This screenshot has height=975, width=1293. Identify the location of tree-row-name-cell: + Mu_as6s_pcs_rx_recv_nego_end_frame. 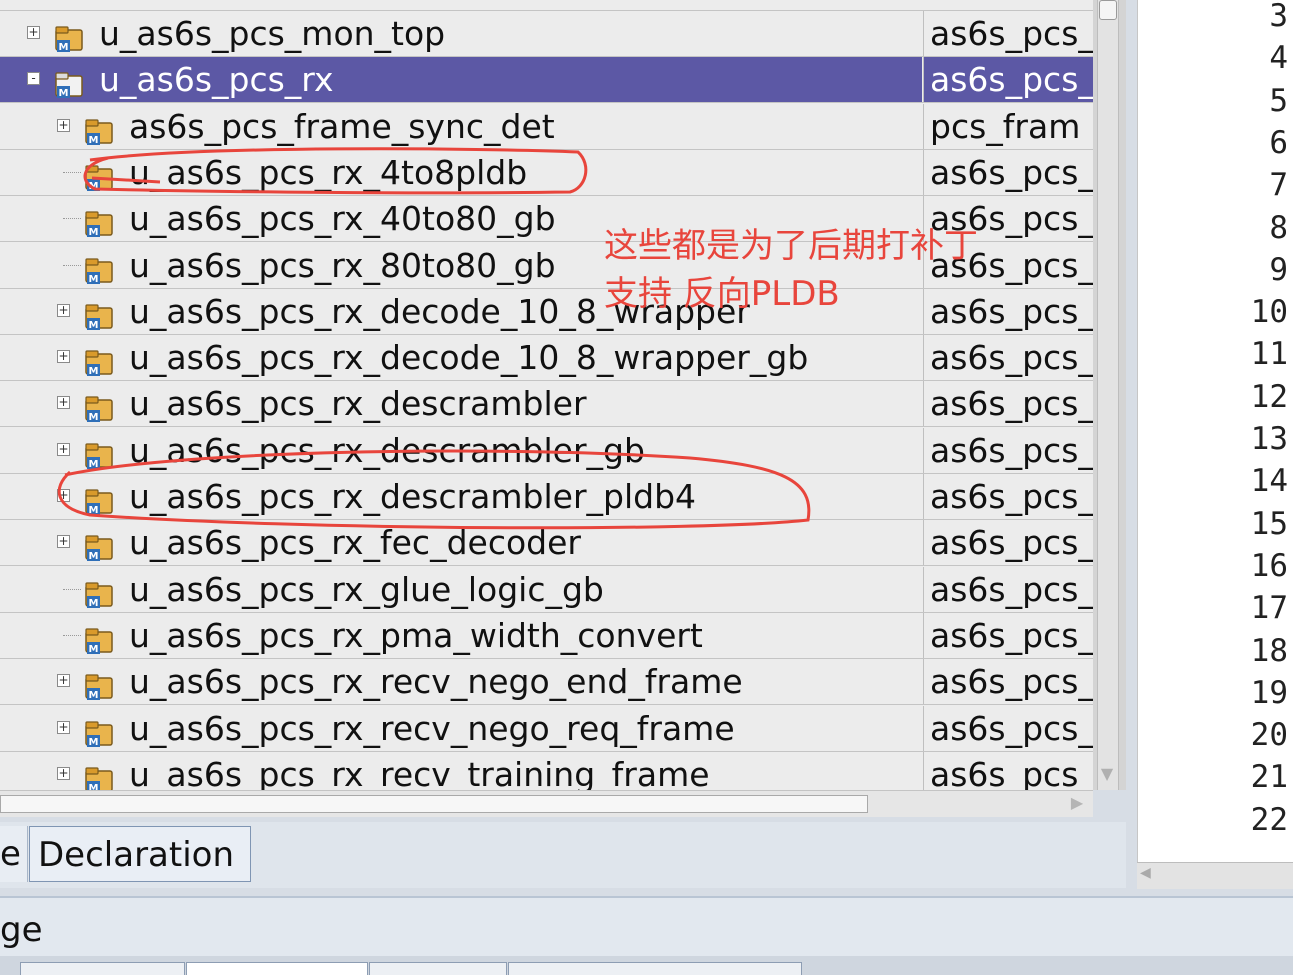
(461, 681).